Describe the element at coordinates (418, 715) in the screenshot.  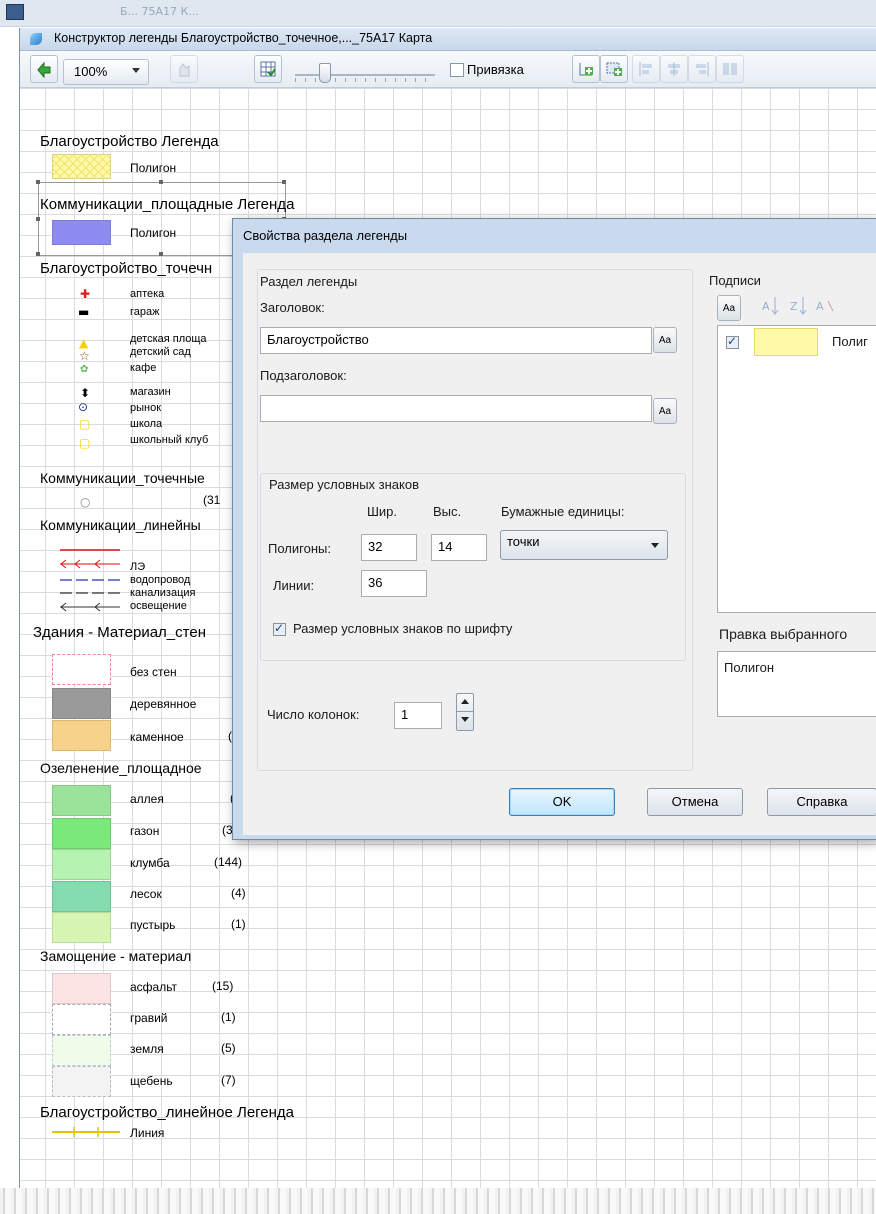
I see `columns-input: 1` at that location.